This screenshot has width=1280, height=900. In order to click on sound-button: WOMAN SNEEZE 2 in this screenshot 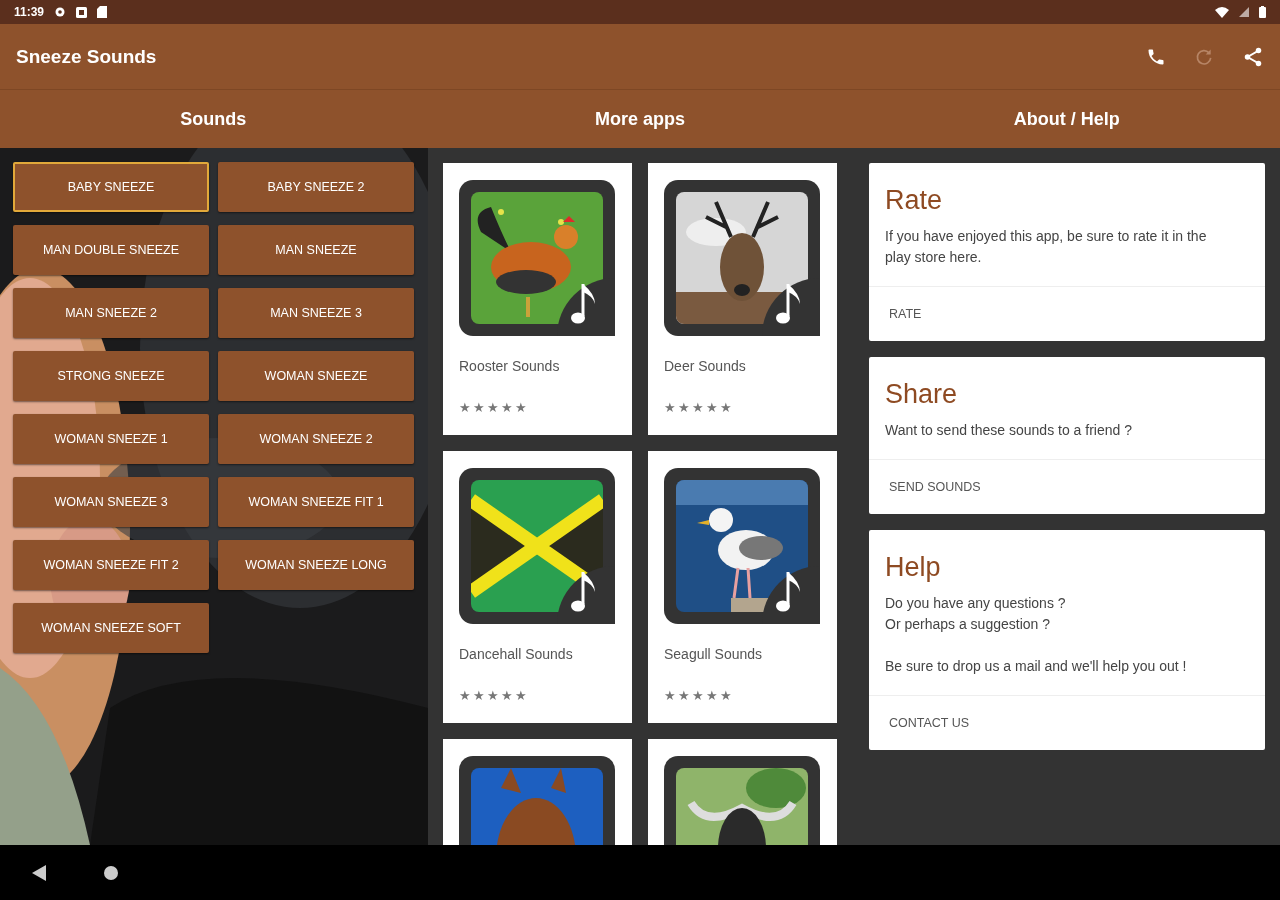, I will do `click(316, 439)`.